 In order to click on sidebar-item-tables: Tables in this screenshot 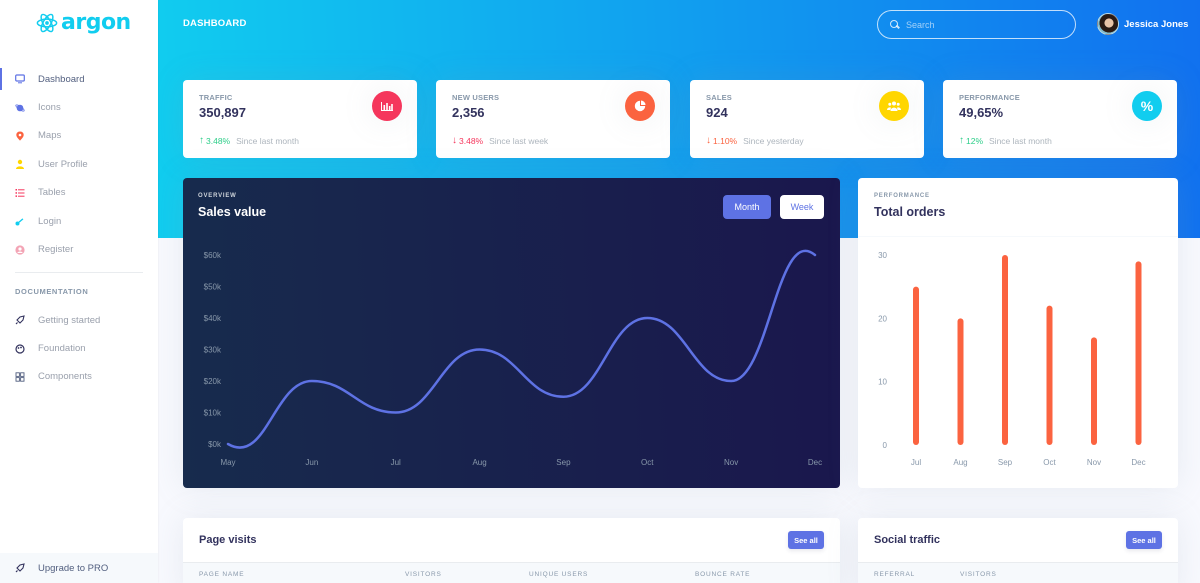, I will do `click(79, 193)`.